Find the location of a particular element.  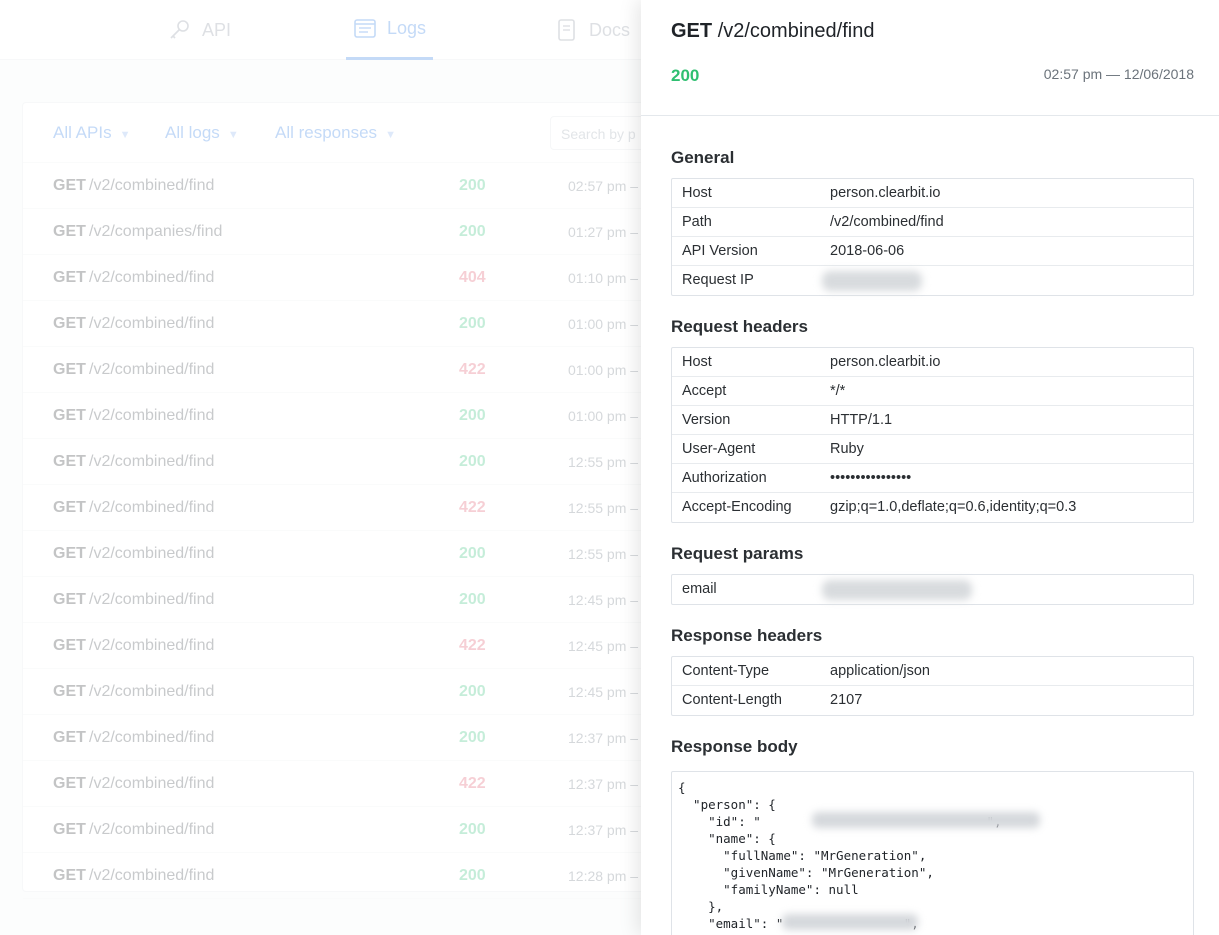

chevron-down-icon: ▼ is located at coordinates (125, 135).